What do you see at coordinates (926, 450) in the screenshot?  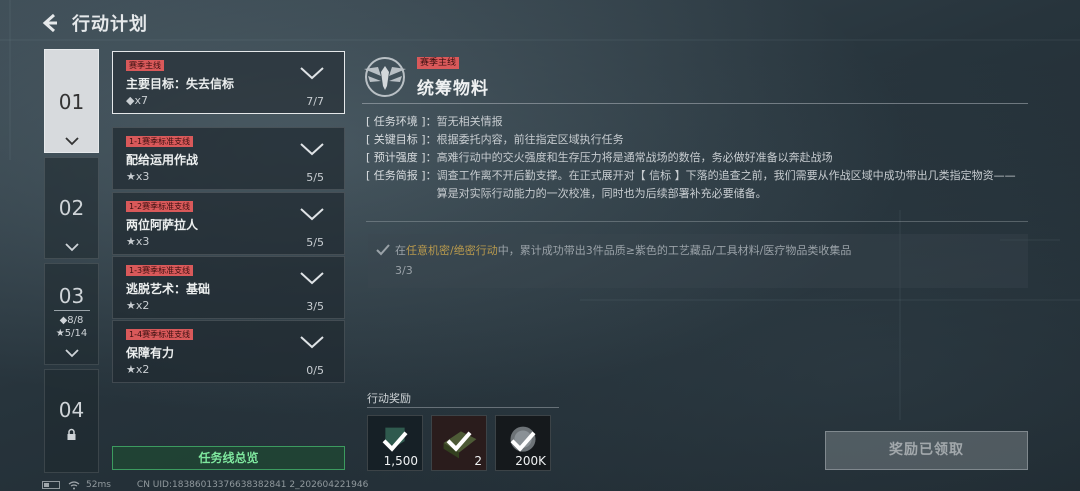 I see `claim-reward-button: 奖励已领取` at bounding box center [926, 450].